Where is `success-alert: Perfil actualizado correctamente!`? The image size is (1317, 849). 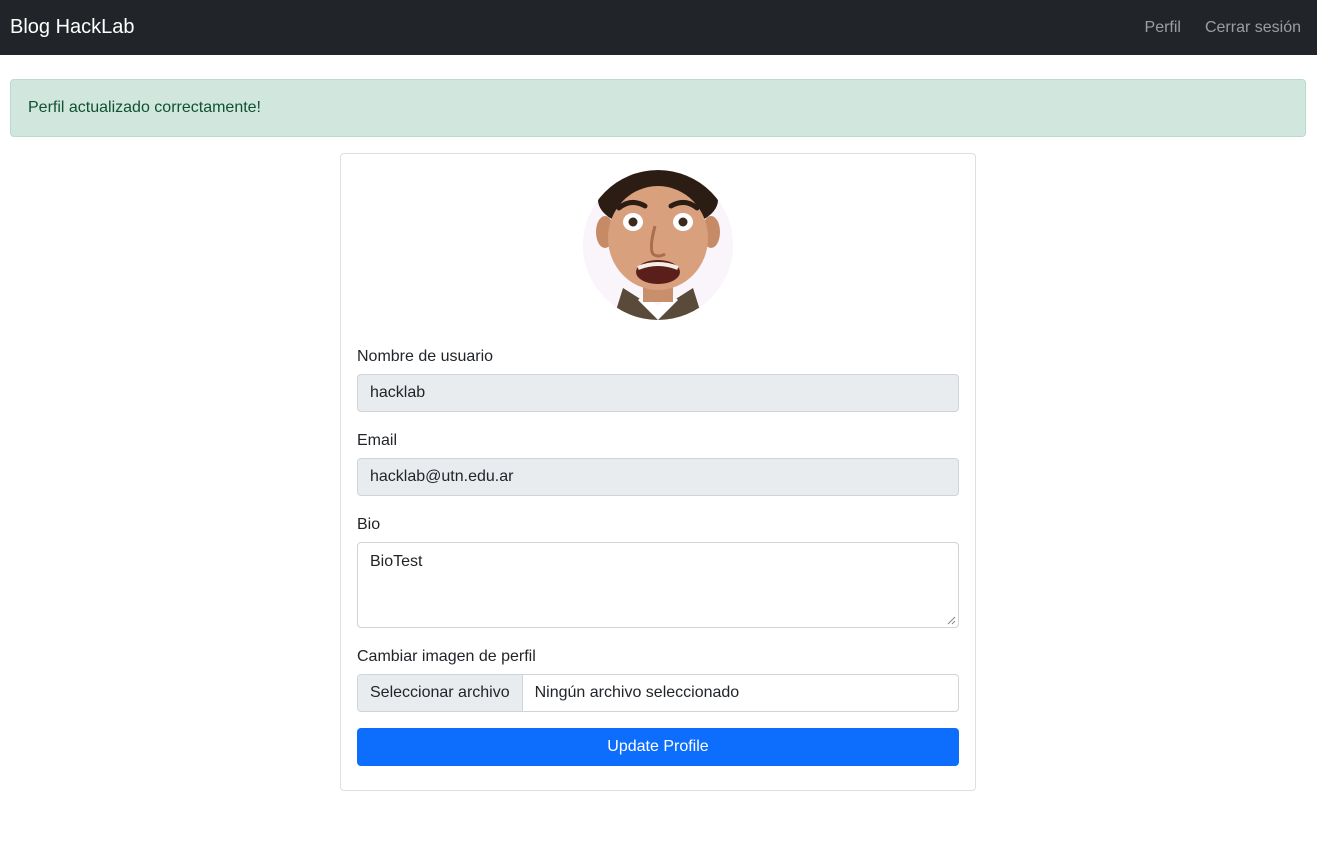
success-alert: Perfil actualizado correctamente! is located at coordinates (658, 108).